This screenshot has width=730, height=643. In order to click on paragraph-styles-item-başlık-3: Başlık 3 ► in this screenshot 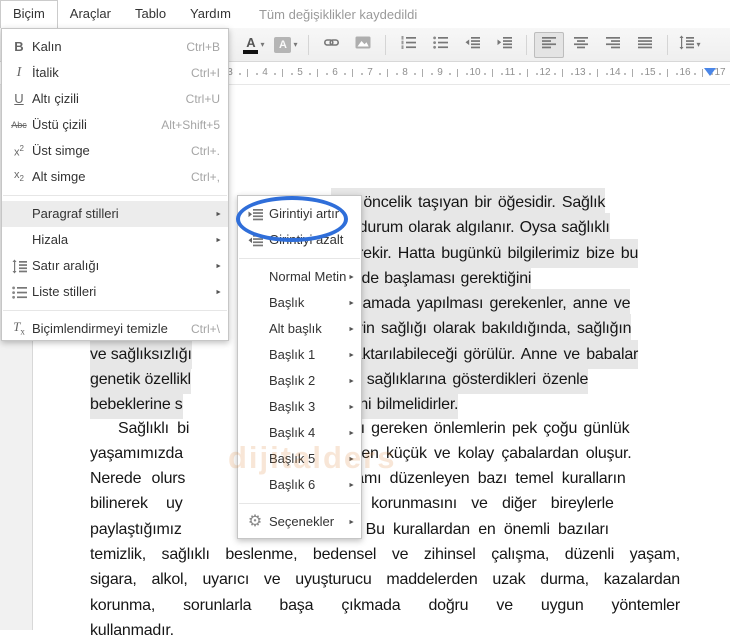, I will do `click(299, 407)`.